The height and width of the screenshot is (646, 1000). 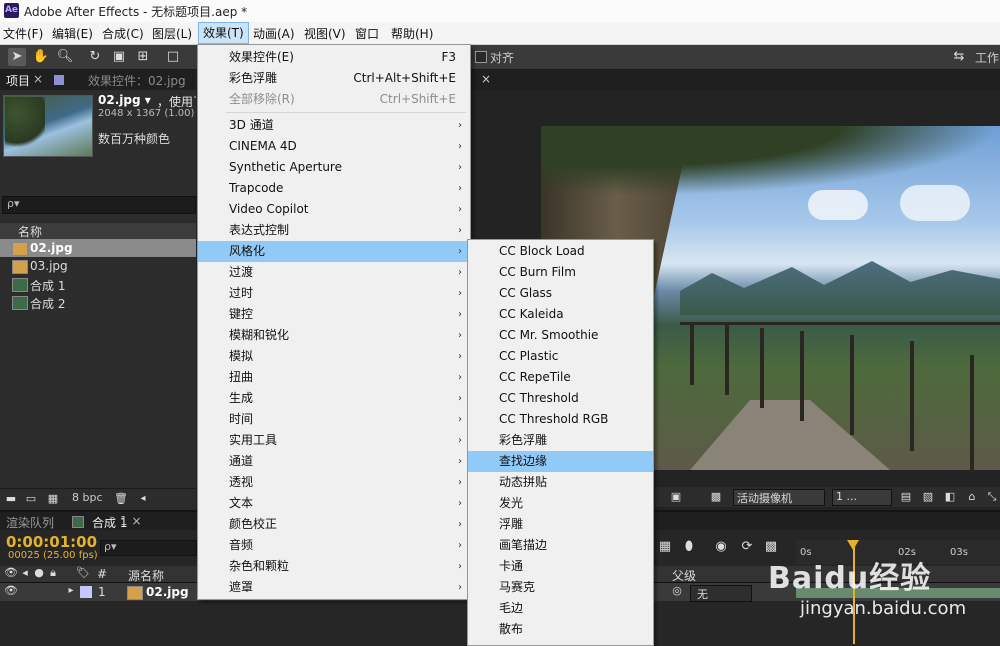 What do you see at coordinates (560, 545) in the screenshot?
I see `submenu-item: 画笔描边` at bounding box center [560, 545].